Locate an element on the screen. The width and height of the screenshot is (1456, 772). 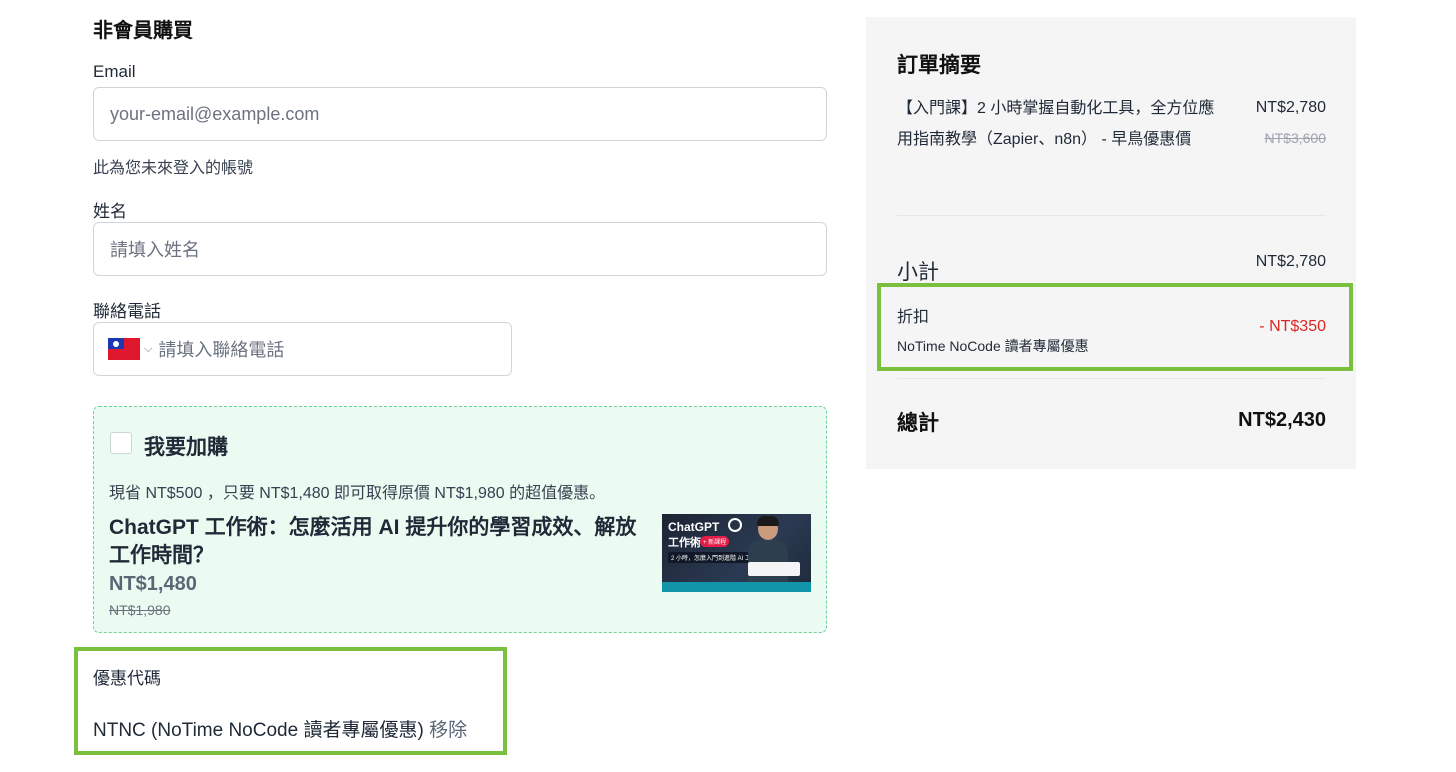
coupon-applied: NTNC (NoTime NoCode 讀者專屬優惠) 移除 is located at coordinates (280, 728).